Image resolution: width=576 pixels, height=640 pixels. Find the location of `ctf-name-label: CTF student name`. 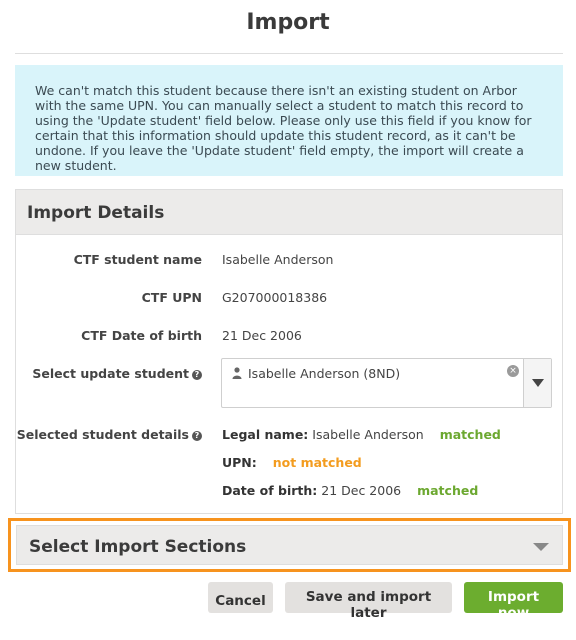

ctf-name-label: CTF student name is located at coordinates (137, 259).